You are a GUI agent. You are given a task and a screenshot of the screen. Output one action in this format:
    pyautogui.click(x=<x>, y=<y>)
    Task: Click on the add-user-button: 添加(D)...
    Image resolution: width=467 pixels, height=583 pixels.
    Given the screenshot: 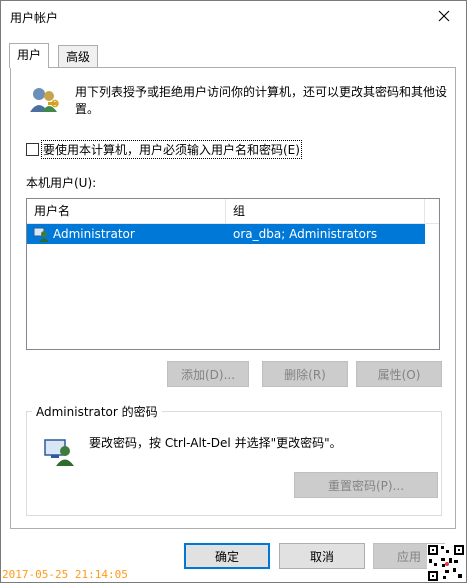 What is the action you would take?
    pyautogui.click(x=208, y=374)
    